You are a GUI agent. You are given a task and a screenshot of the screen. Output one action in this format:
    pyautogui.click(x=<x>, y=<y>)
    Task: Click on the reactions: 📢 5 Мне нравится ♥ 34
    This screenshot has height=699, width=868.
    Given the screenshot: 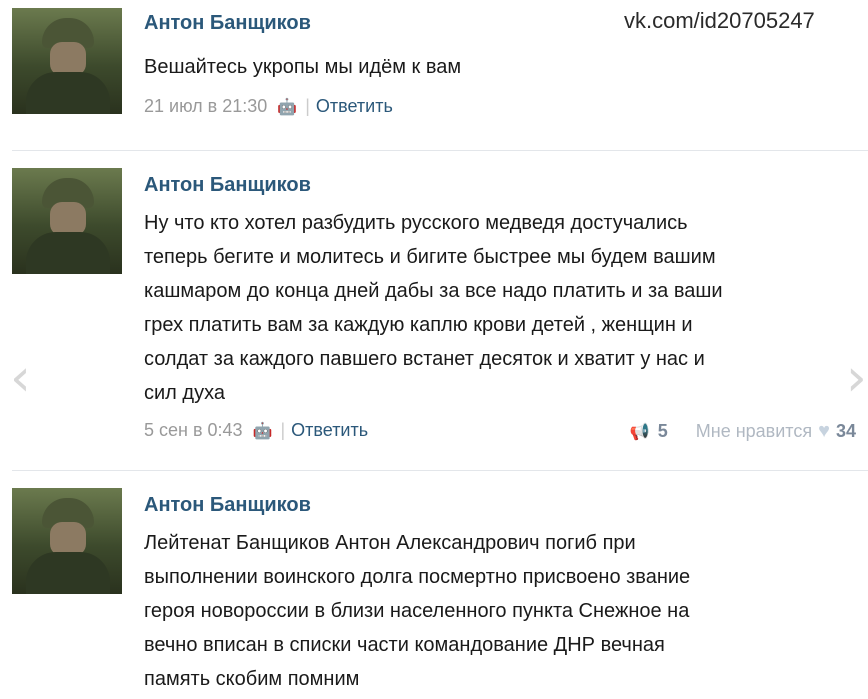 What is the action you would take?
    pyautogui.click(x=743, y=431)
    